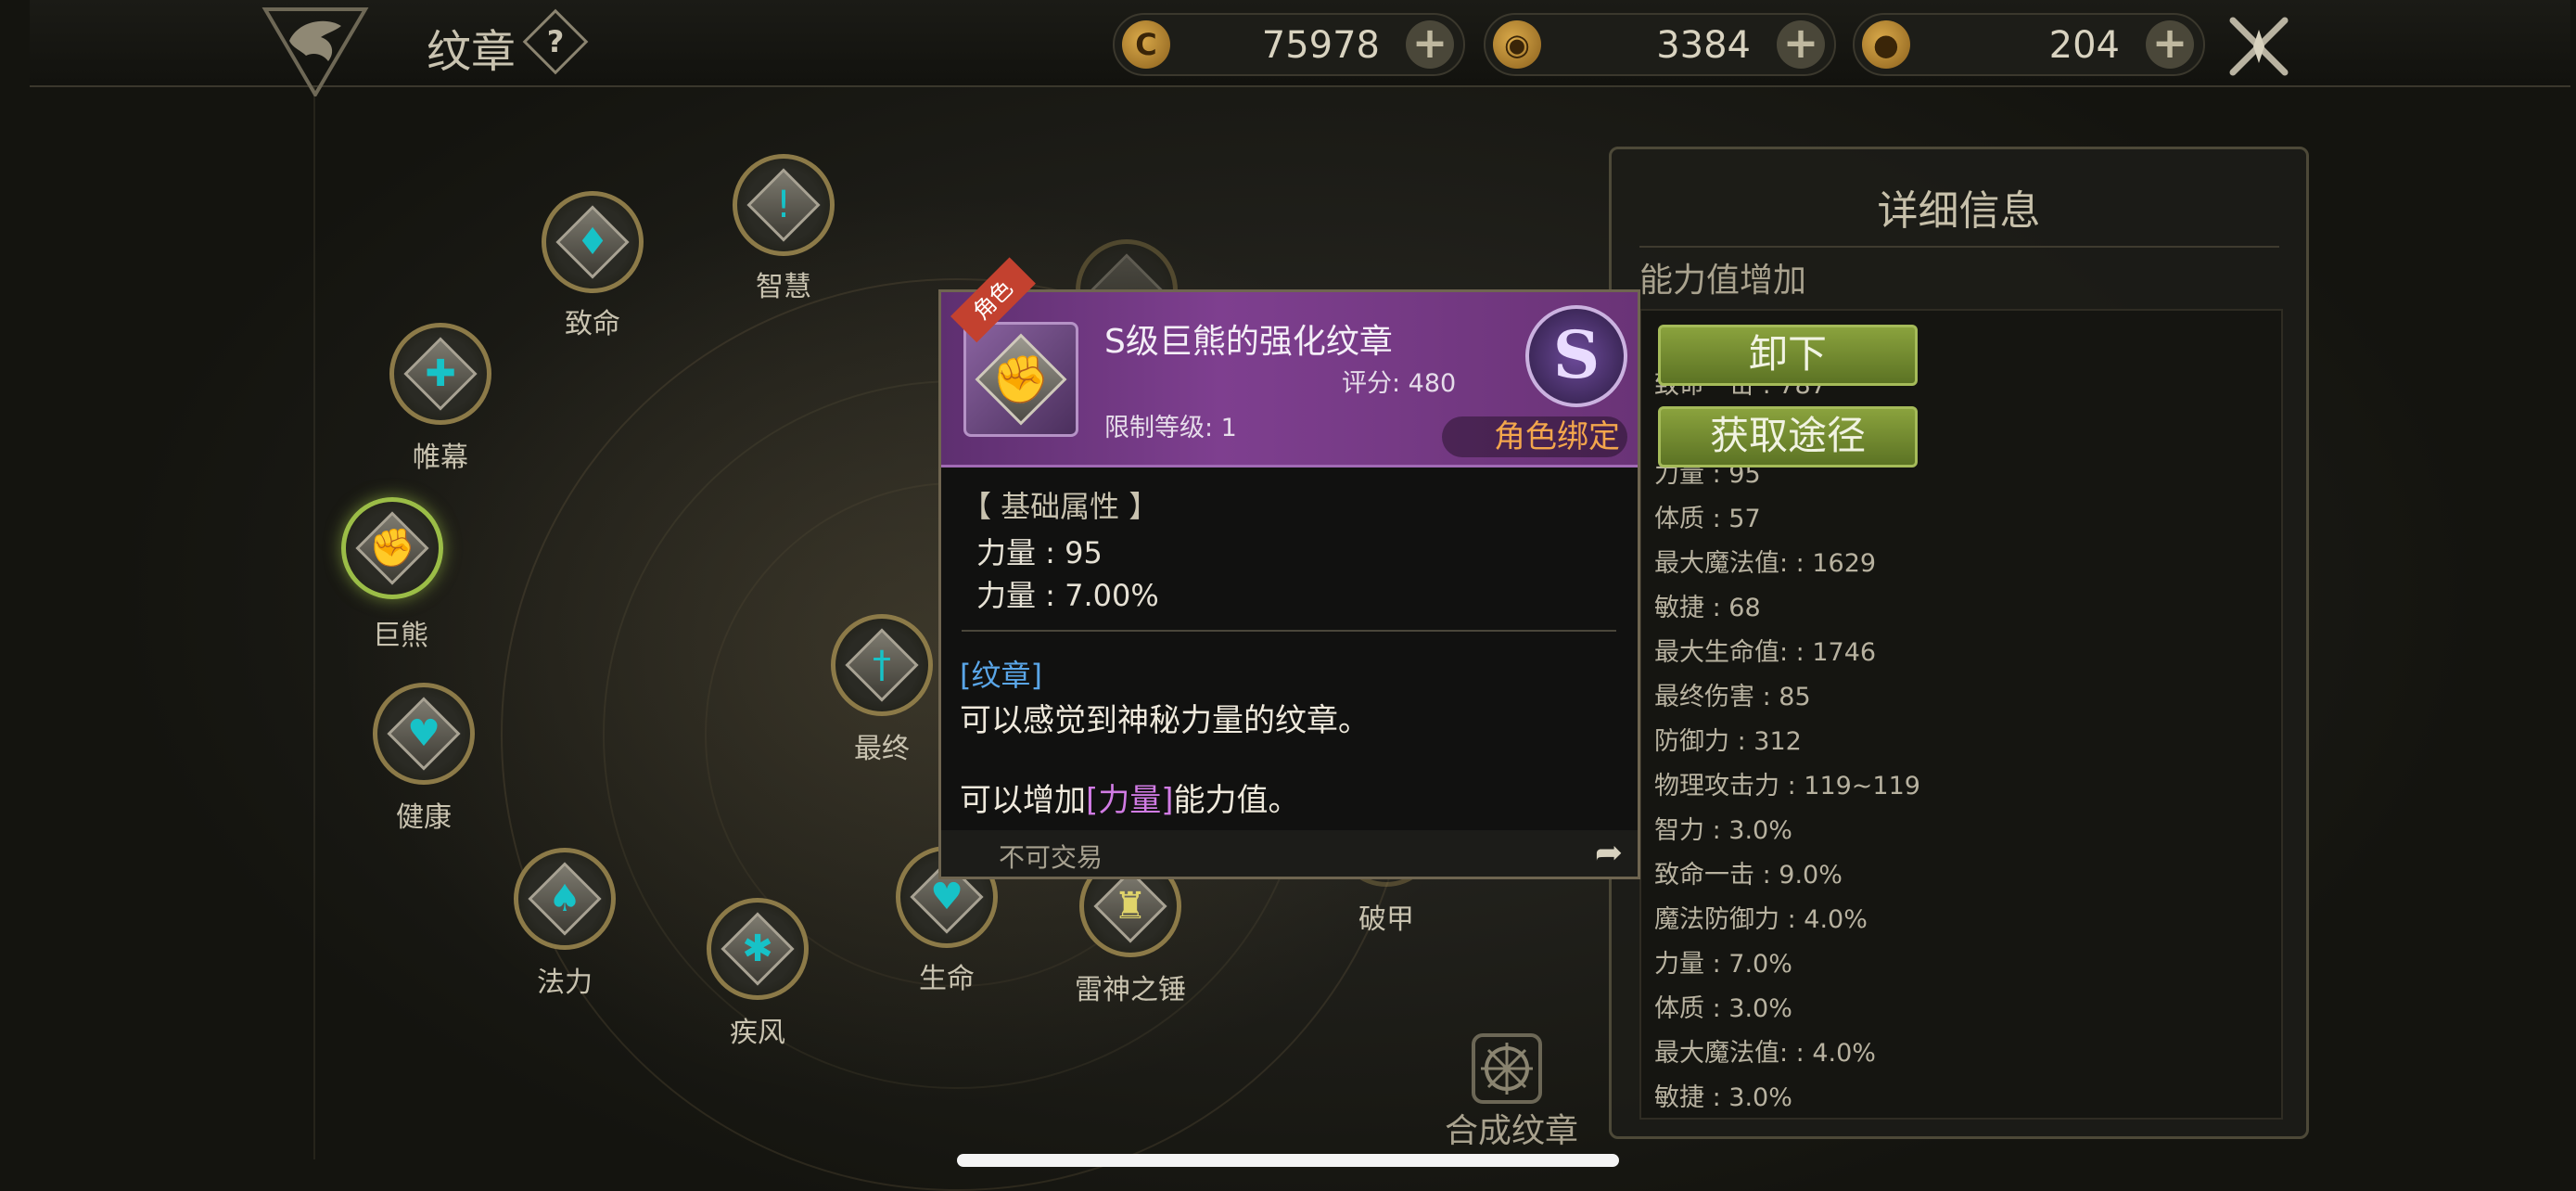 Image resolution: width=2576 pixels, height=1191 pixels. I want to click on flame-icon: ♠, so click(565, 898).